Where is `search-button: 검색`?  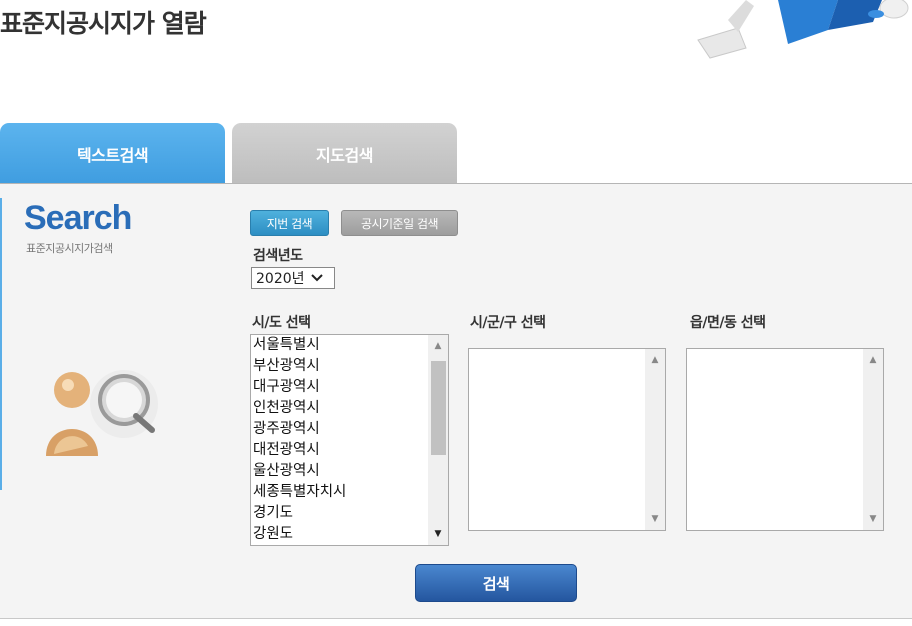
search-button: 검색 is located at coordinates (496, 583).